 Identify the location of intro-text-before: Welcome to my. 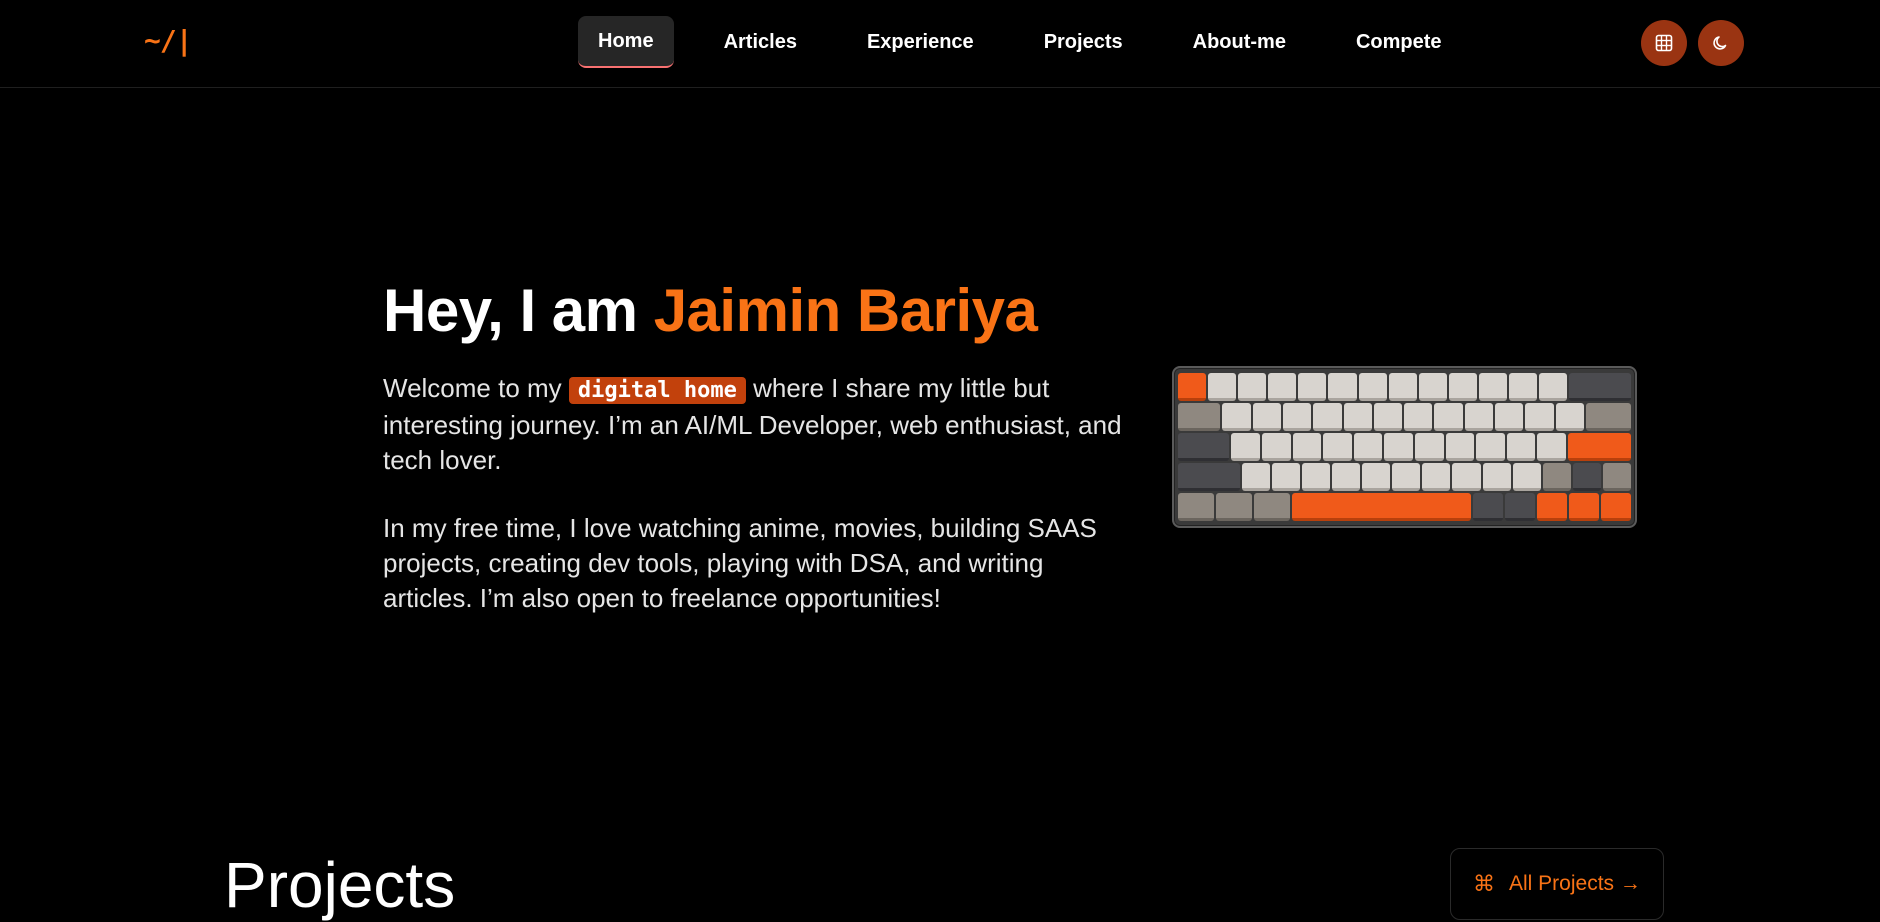
(472, 388).